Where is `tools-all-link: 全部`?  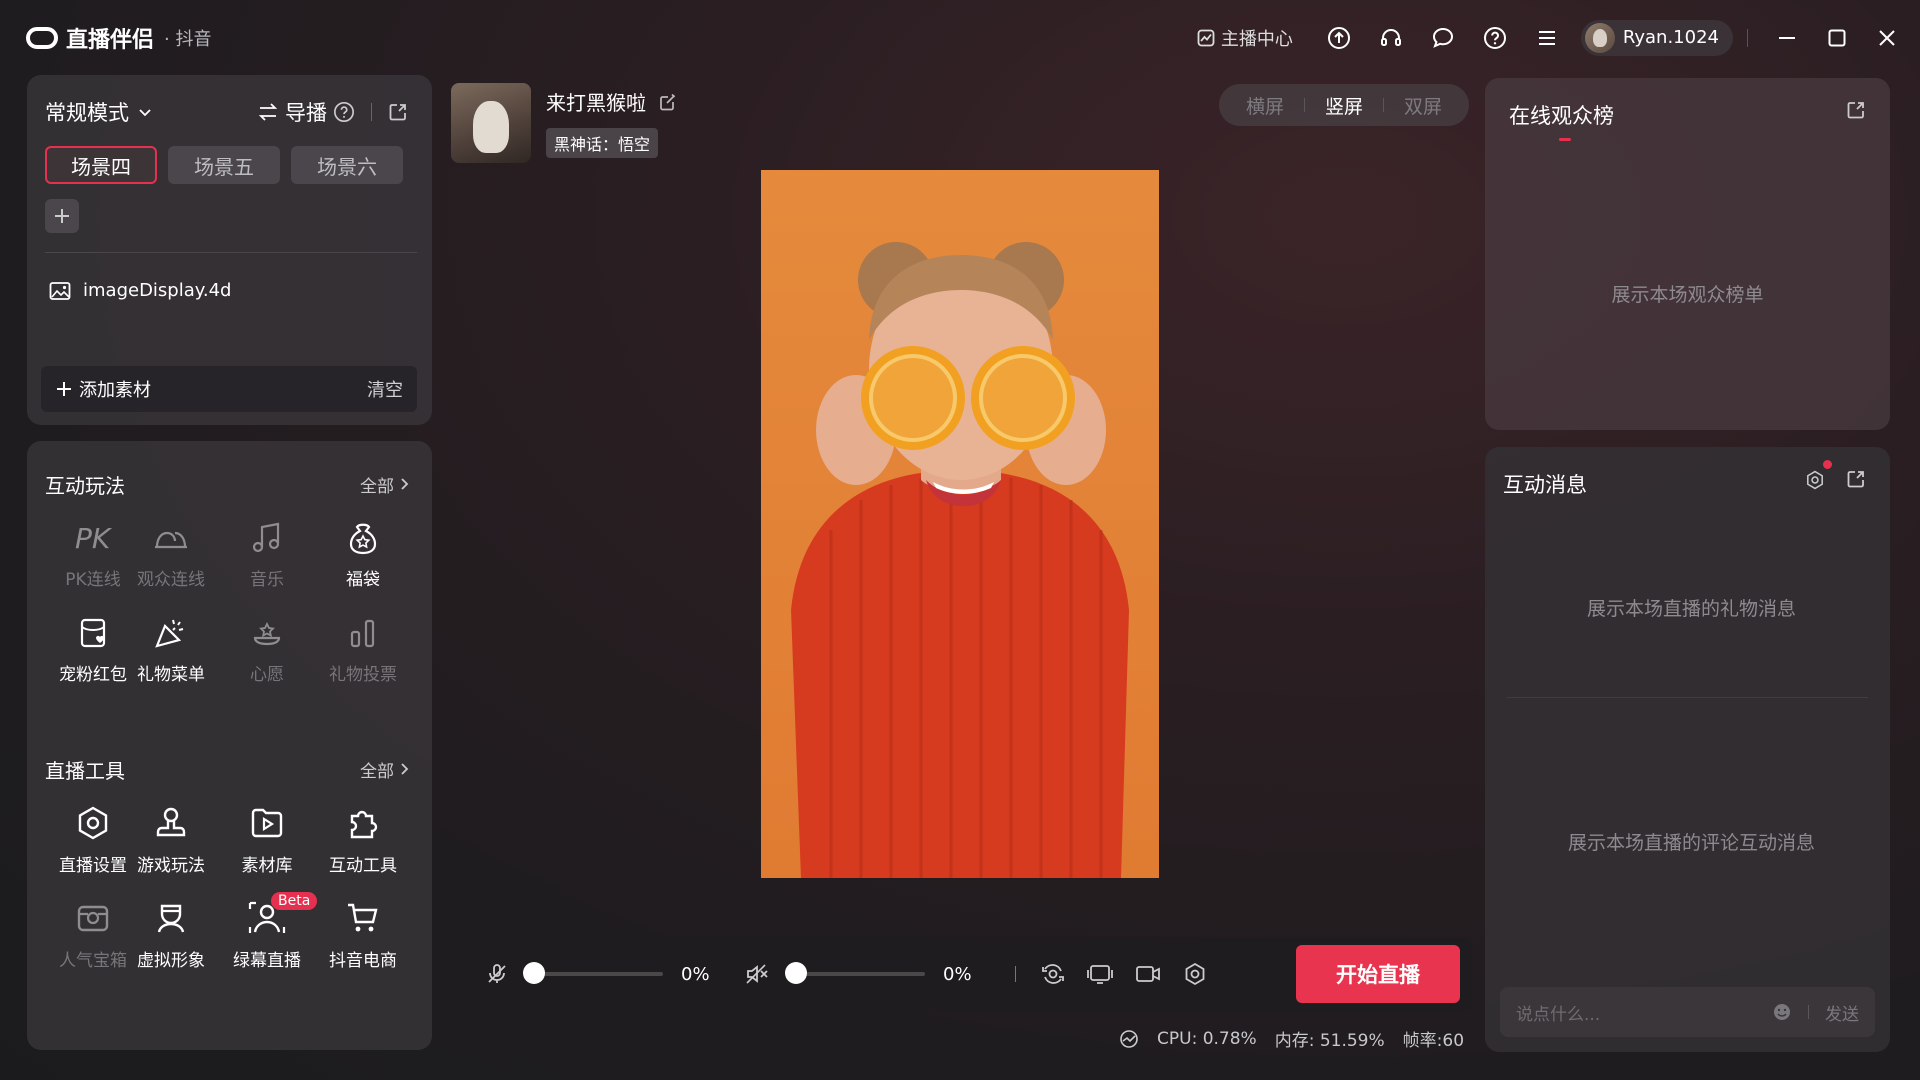 tools-all-link: 全部 is located at coordinates (385, 769).